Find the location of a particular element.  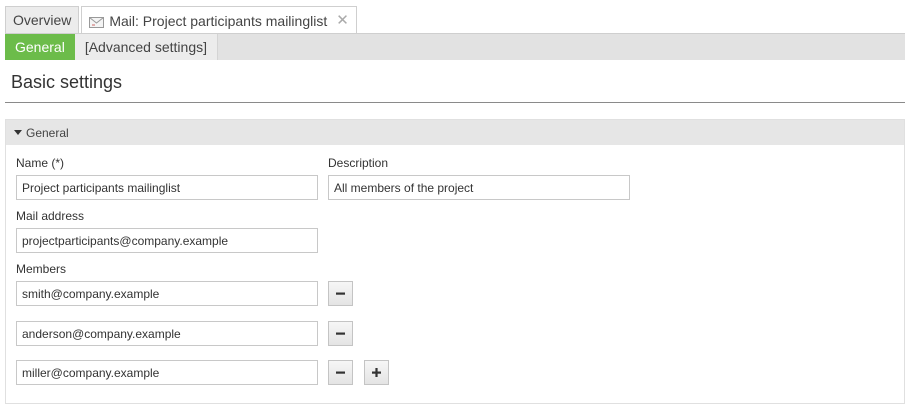

tab-advanced-settings: [Advanced settings] is located at coordinates (146, 47).